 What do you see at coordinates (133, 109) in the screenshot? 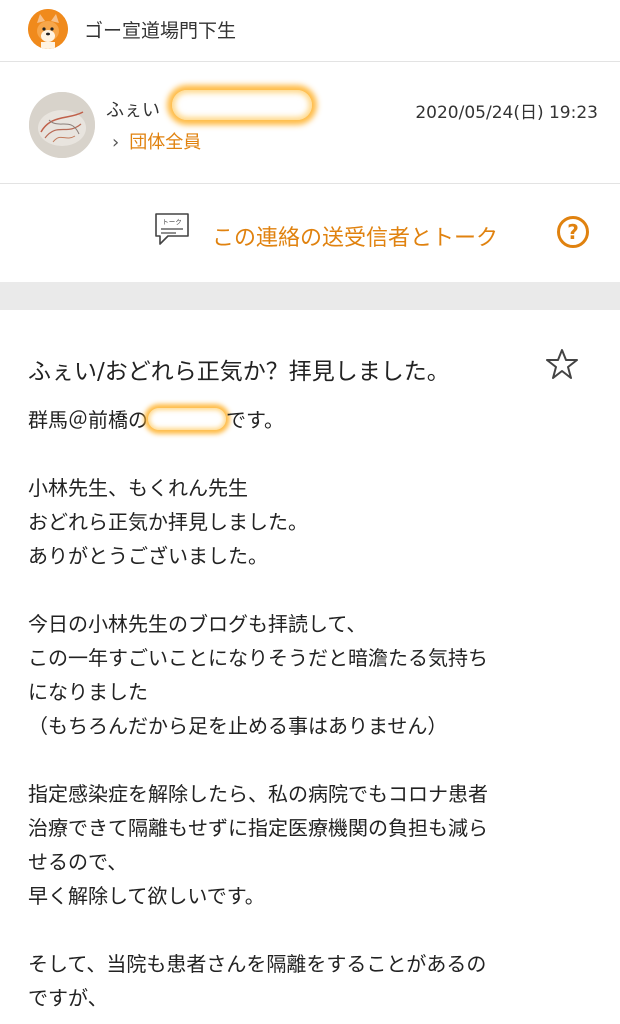
I see `sender-name: ふぇい` at bounding box center [133, 109].